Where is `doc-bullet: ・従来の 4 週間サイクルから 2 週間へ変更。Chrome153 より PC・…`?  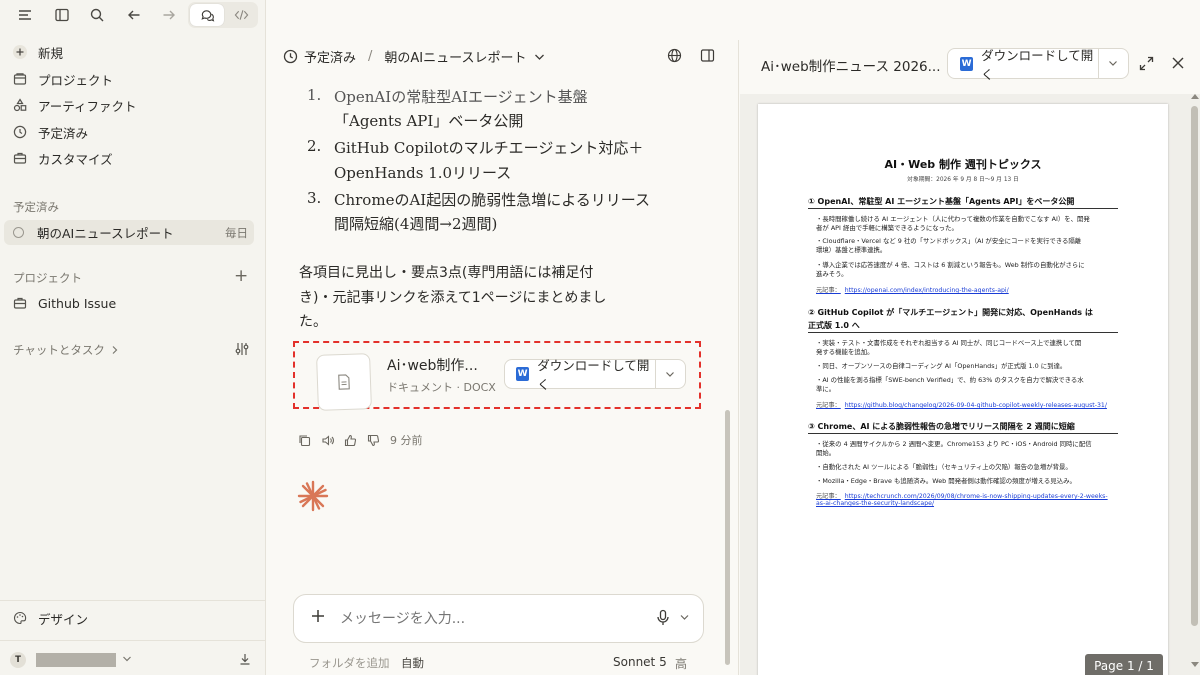
doc-bullet: ・従来の 4 週間サイクルから 2 週間へ変更。Chrome153 より PC・… is located at coordinates (954, 444).